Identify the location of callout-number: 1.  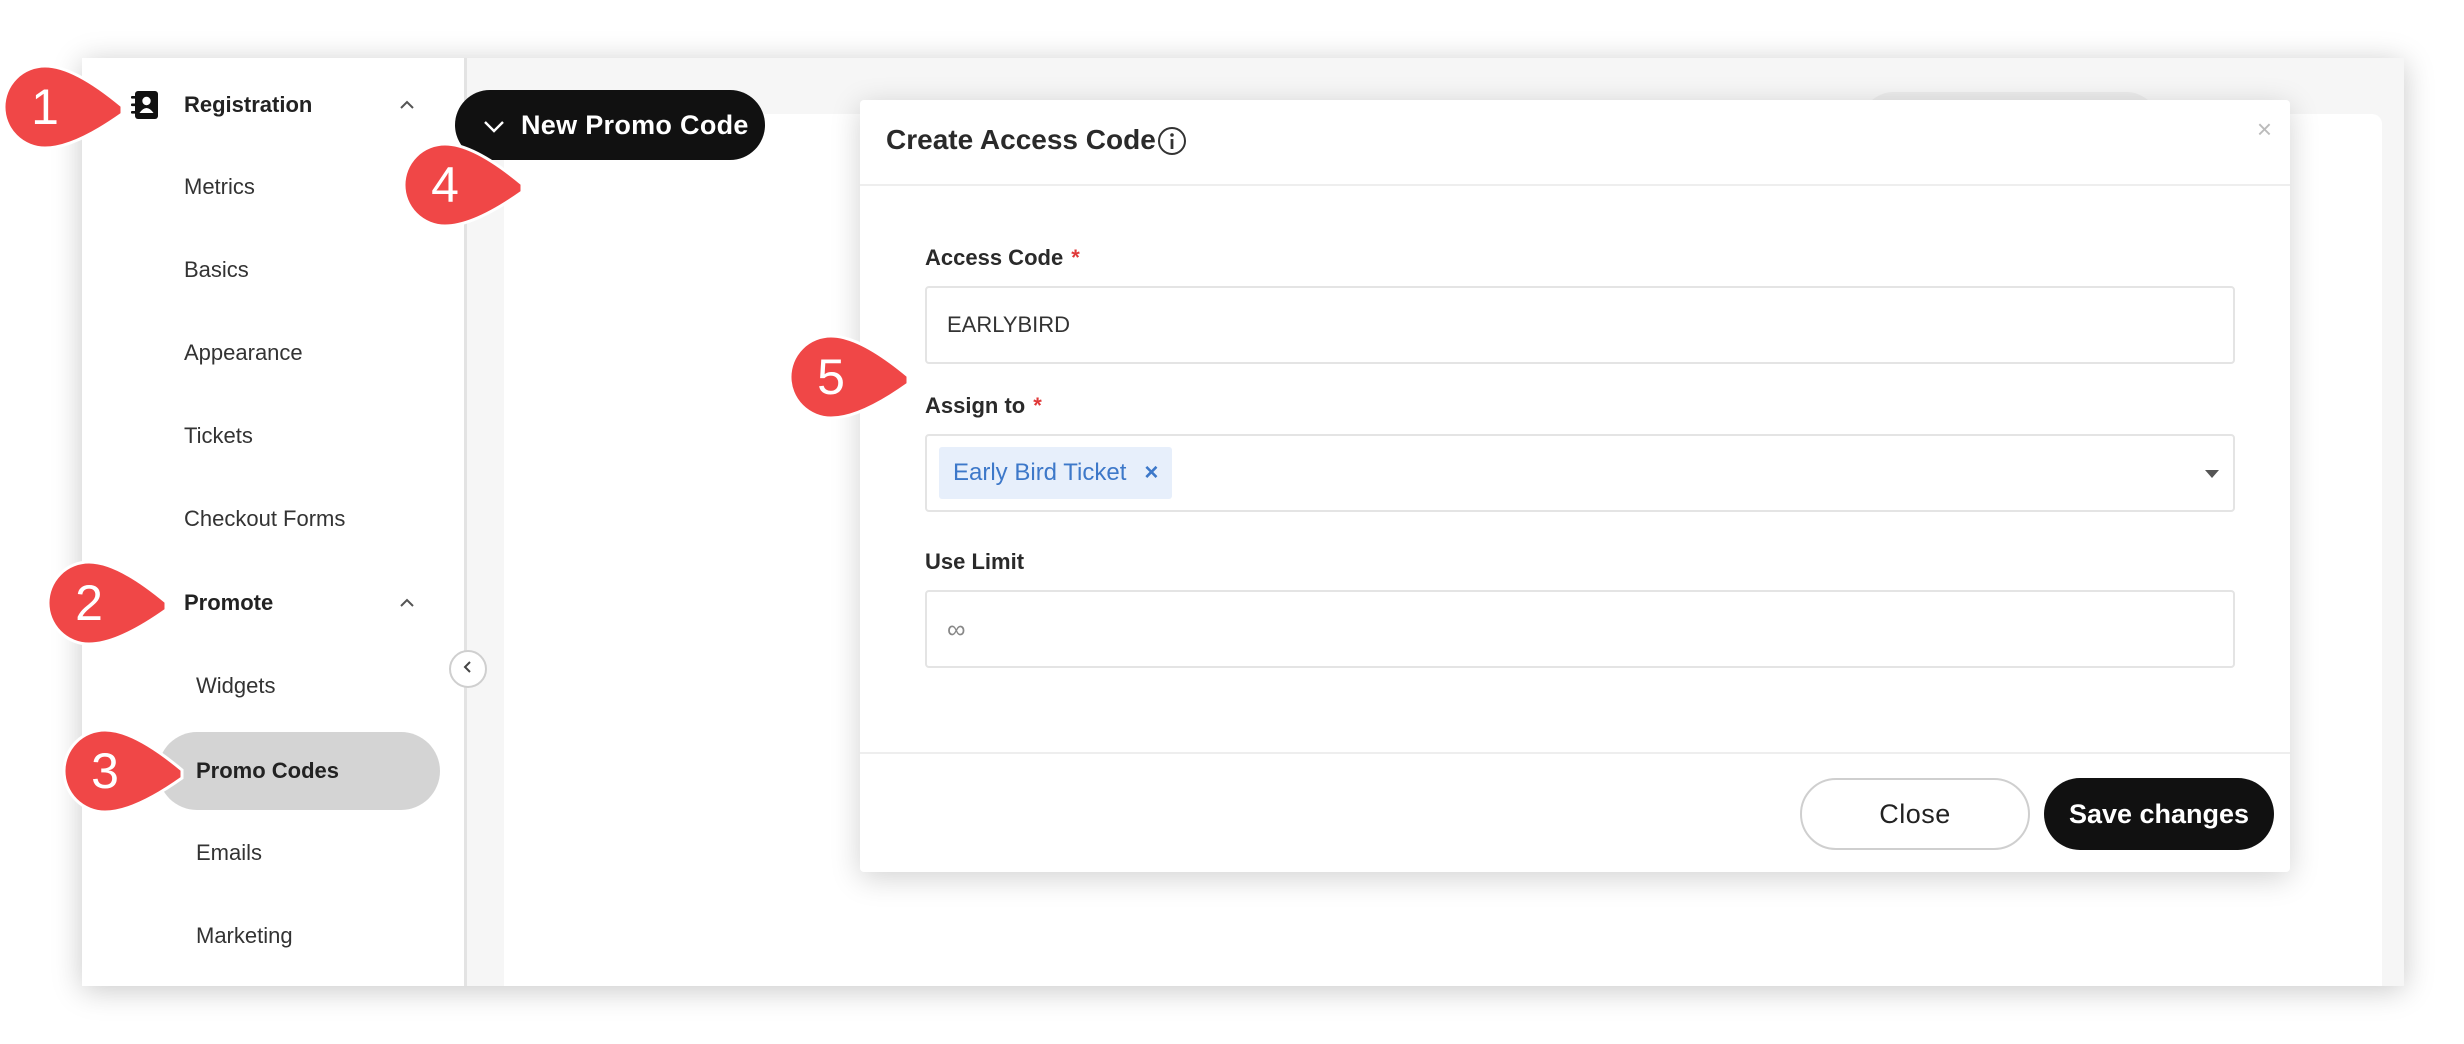
(45, 107).